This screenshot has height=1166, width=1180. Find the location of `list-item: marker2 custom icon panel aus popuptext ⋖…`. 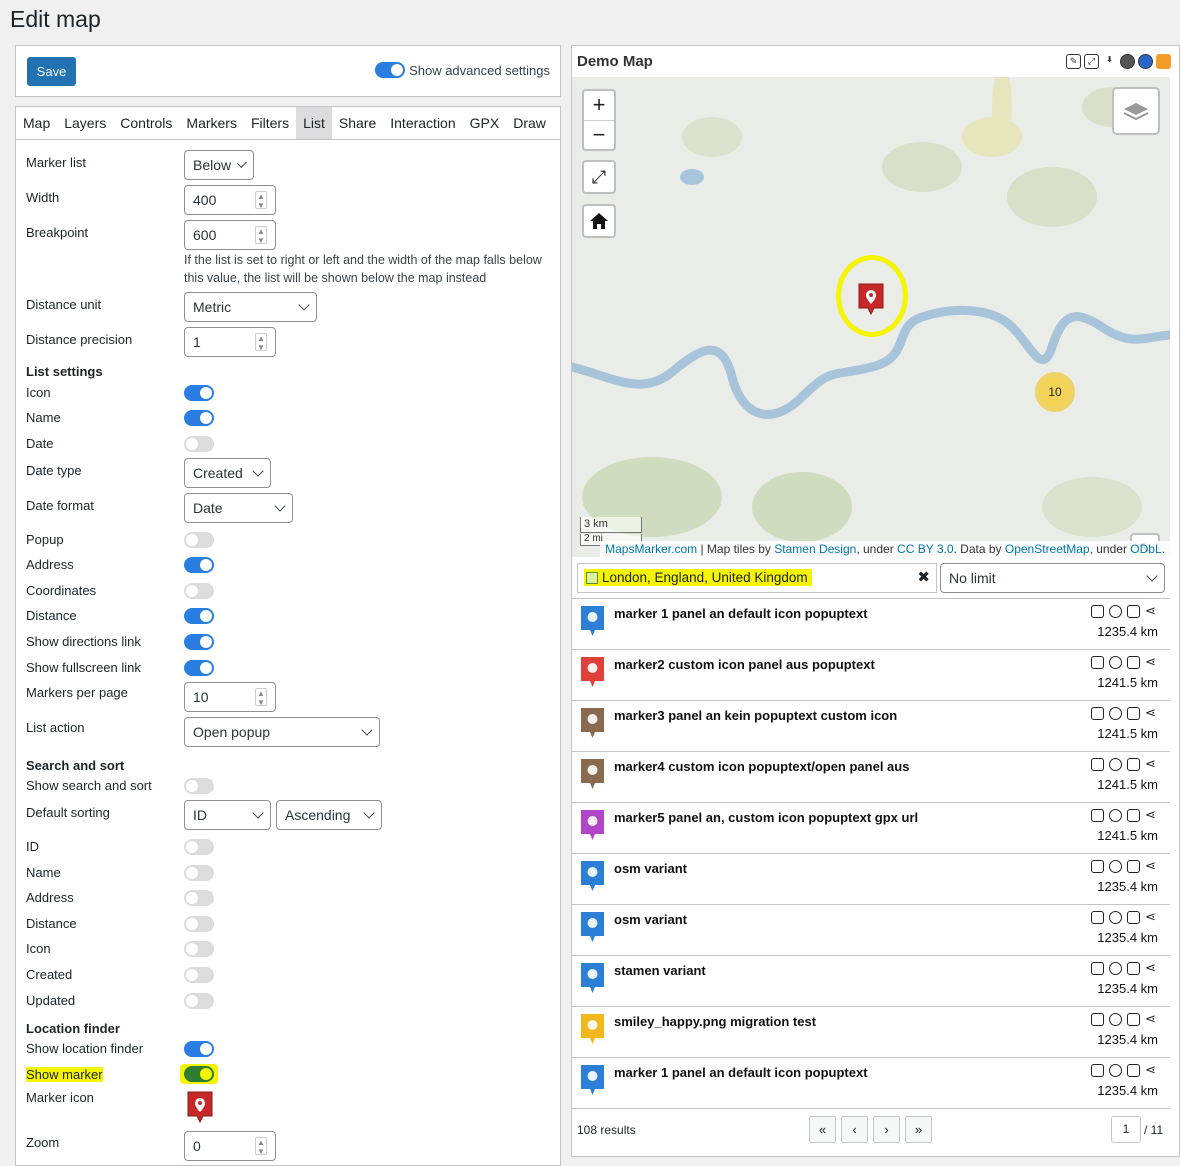

list-item: marker2 custom icon panel aus popuptext ⋖… is located at coordinates (871, 674).